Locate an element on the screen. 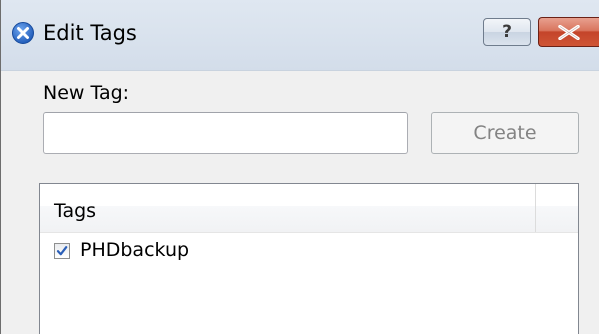 This screenshot has height=334, width=599. new-tag-label: New Tag: is located at coordinates (86, 93).